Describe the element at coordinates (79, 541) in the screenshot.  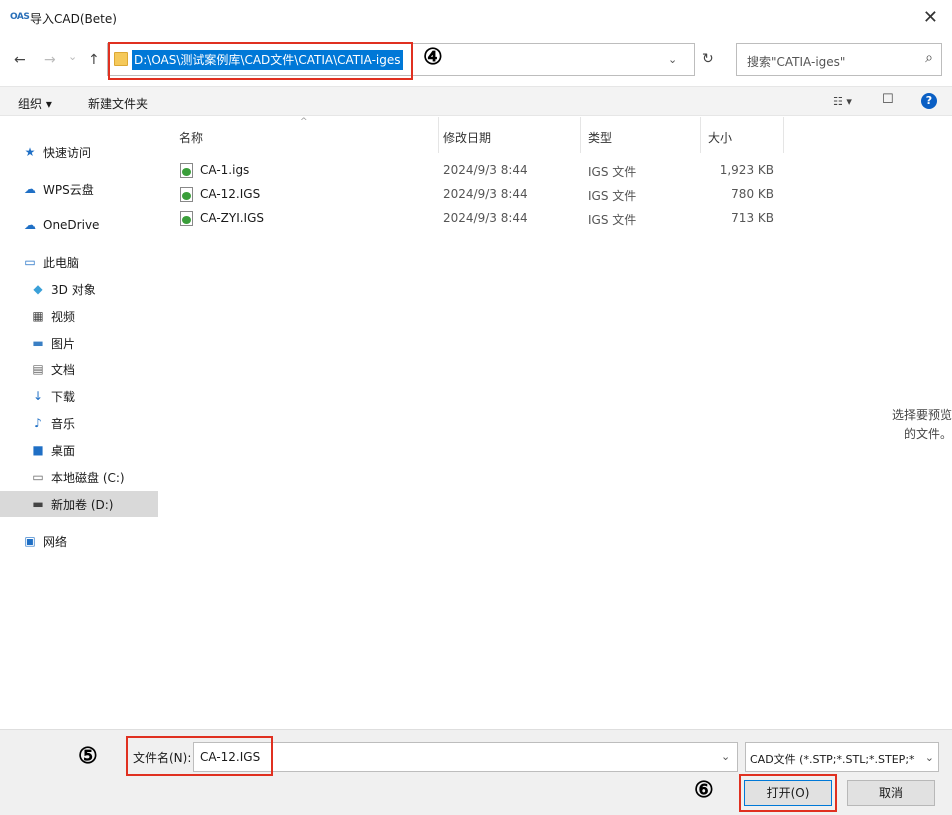
I see `sidebar-item-network: ▣ 网络` at that location.